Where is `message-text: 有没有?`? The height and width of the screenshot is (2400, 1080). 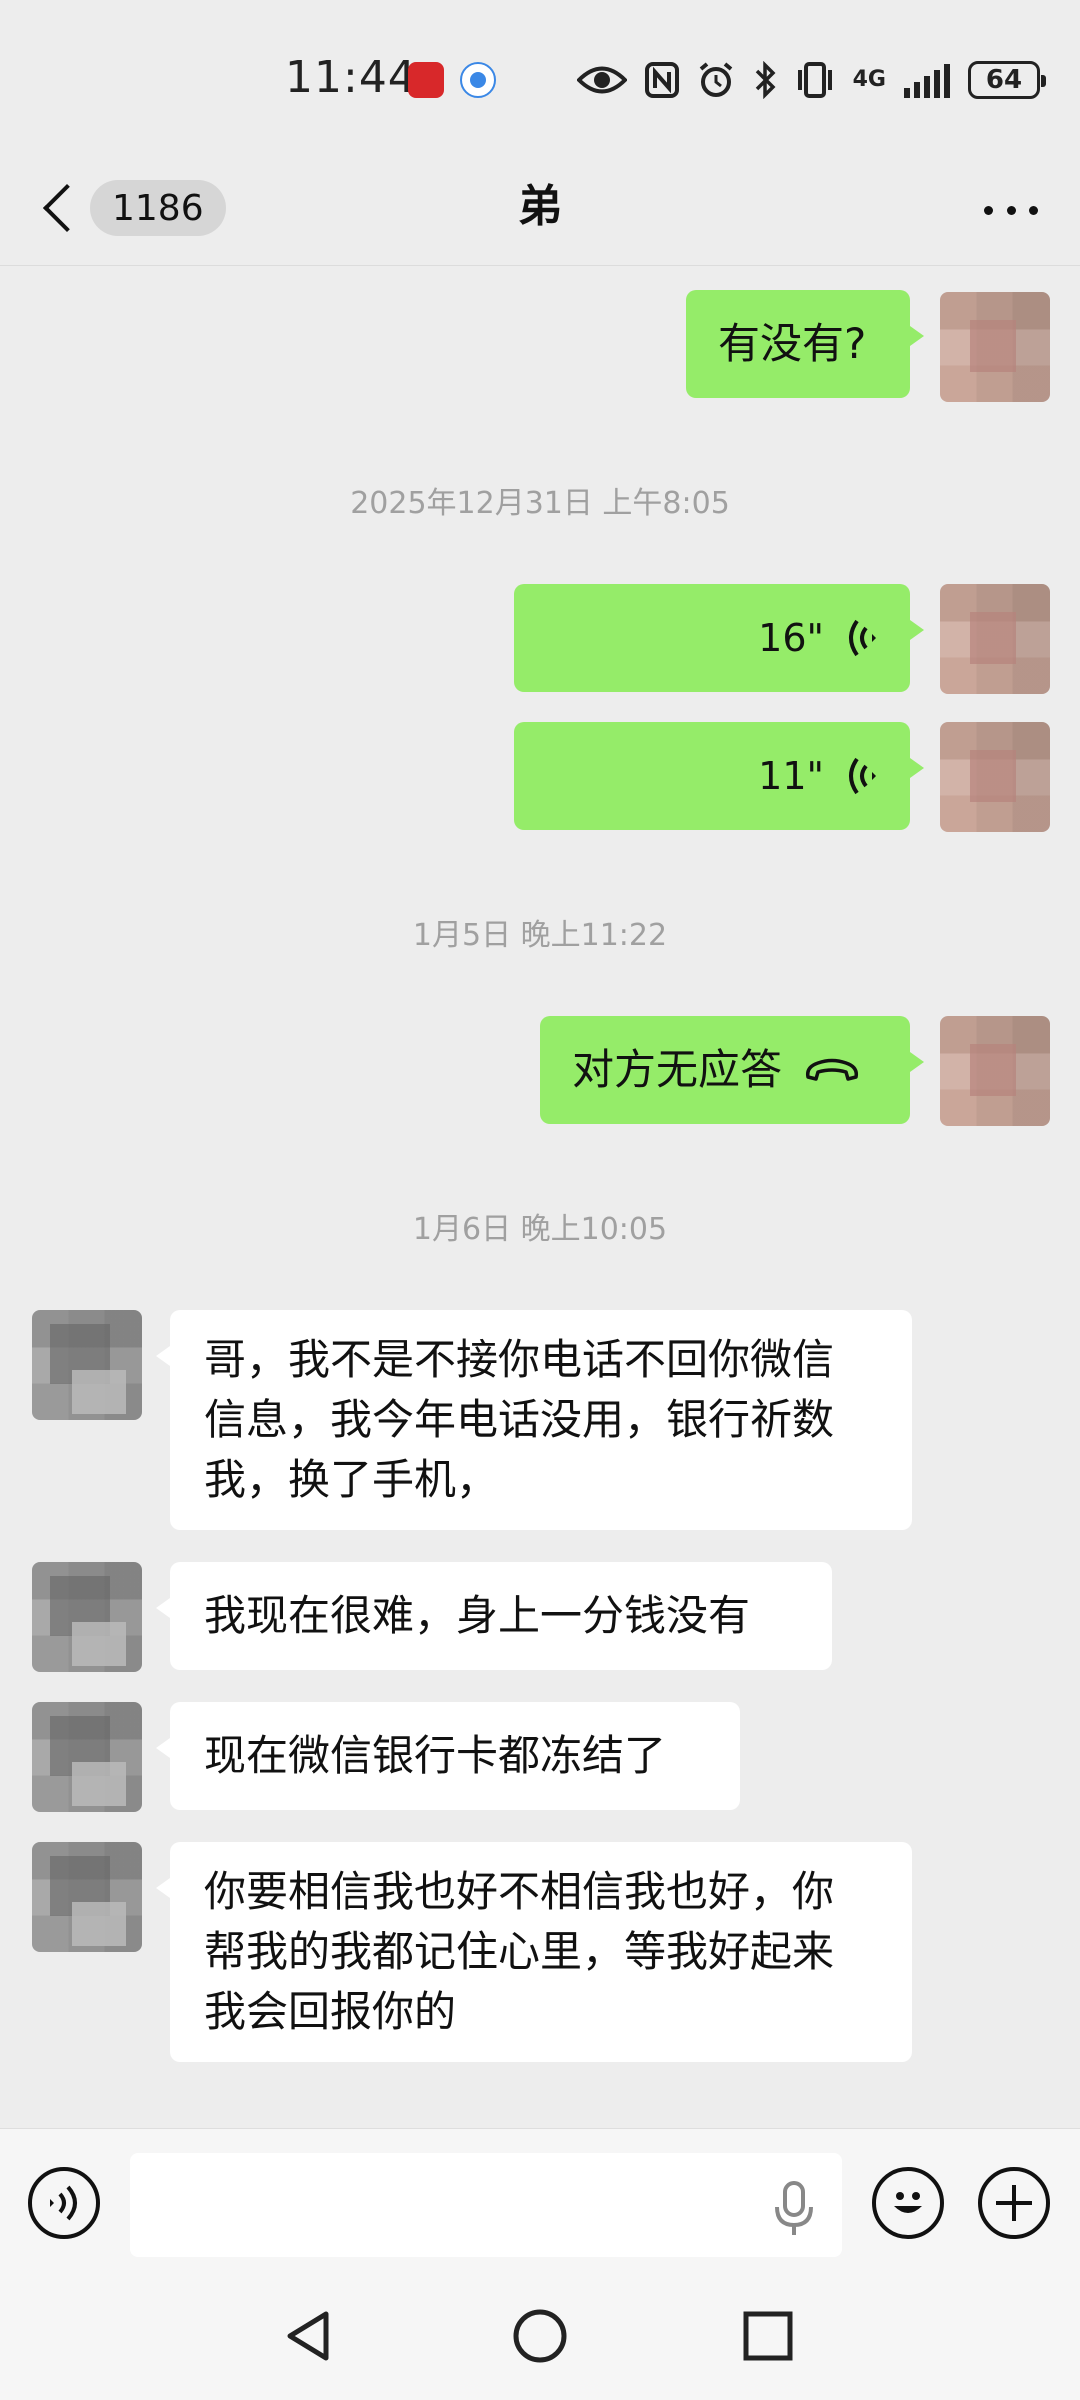
message-text: 有没有? is located at coordinates (792, 343).